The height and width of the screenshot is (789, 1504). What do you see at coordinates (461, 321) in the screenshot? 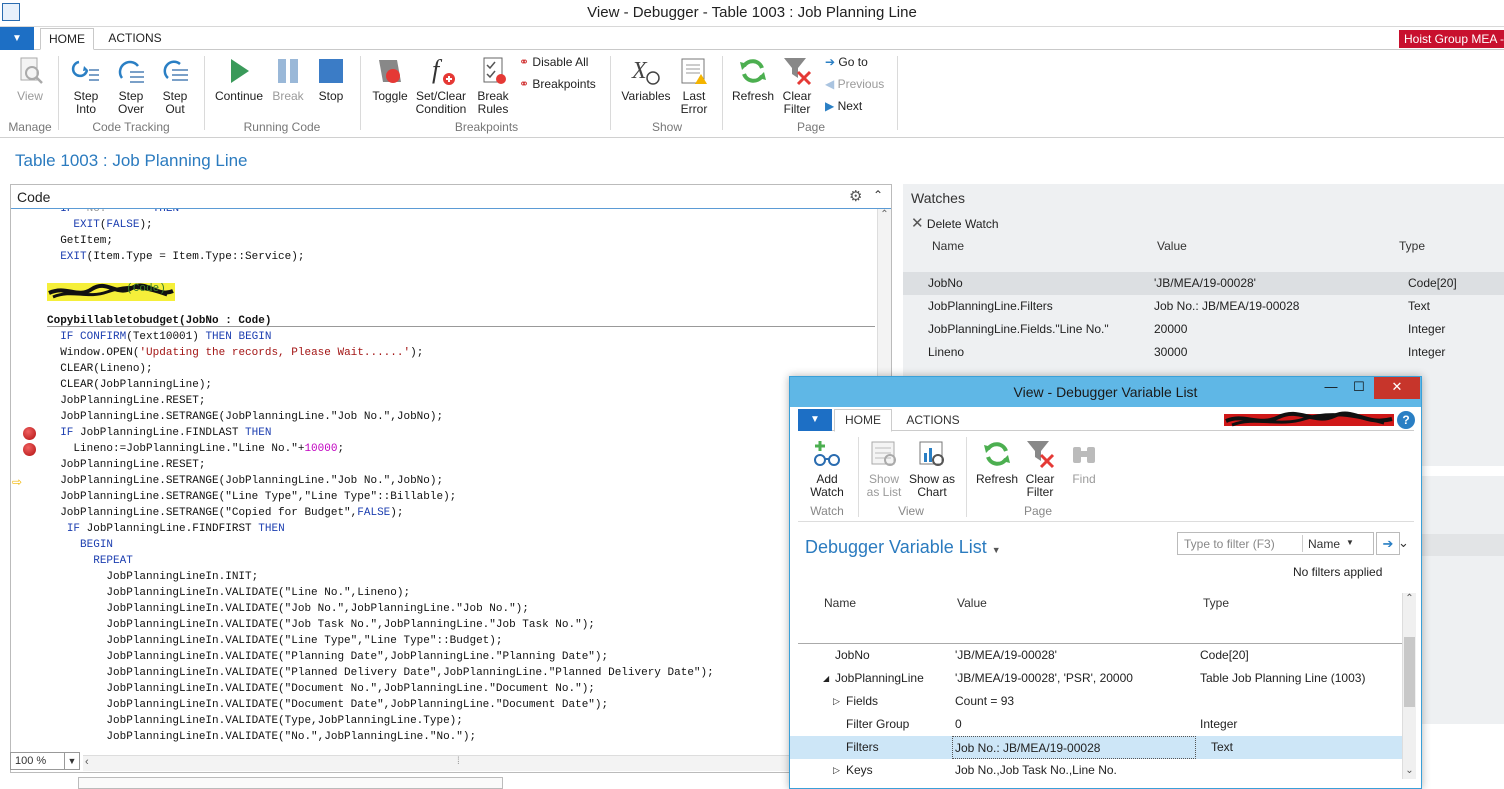
I see `code-line: Copybillabletobudget(JobNo : Code)` at bounding box center [461, 321].